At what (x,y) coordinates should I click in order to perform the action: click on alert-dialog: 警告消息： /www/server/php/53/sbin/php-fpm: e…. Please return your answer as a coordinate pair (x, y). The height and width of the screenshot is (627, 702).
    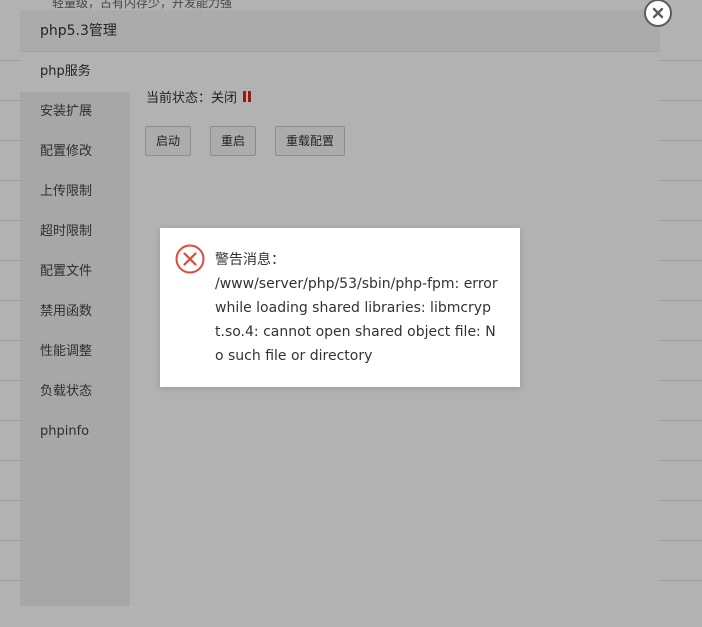
    Looking at the image, I should click on (340, 307).